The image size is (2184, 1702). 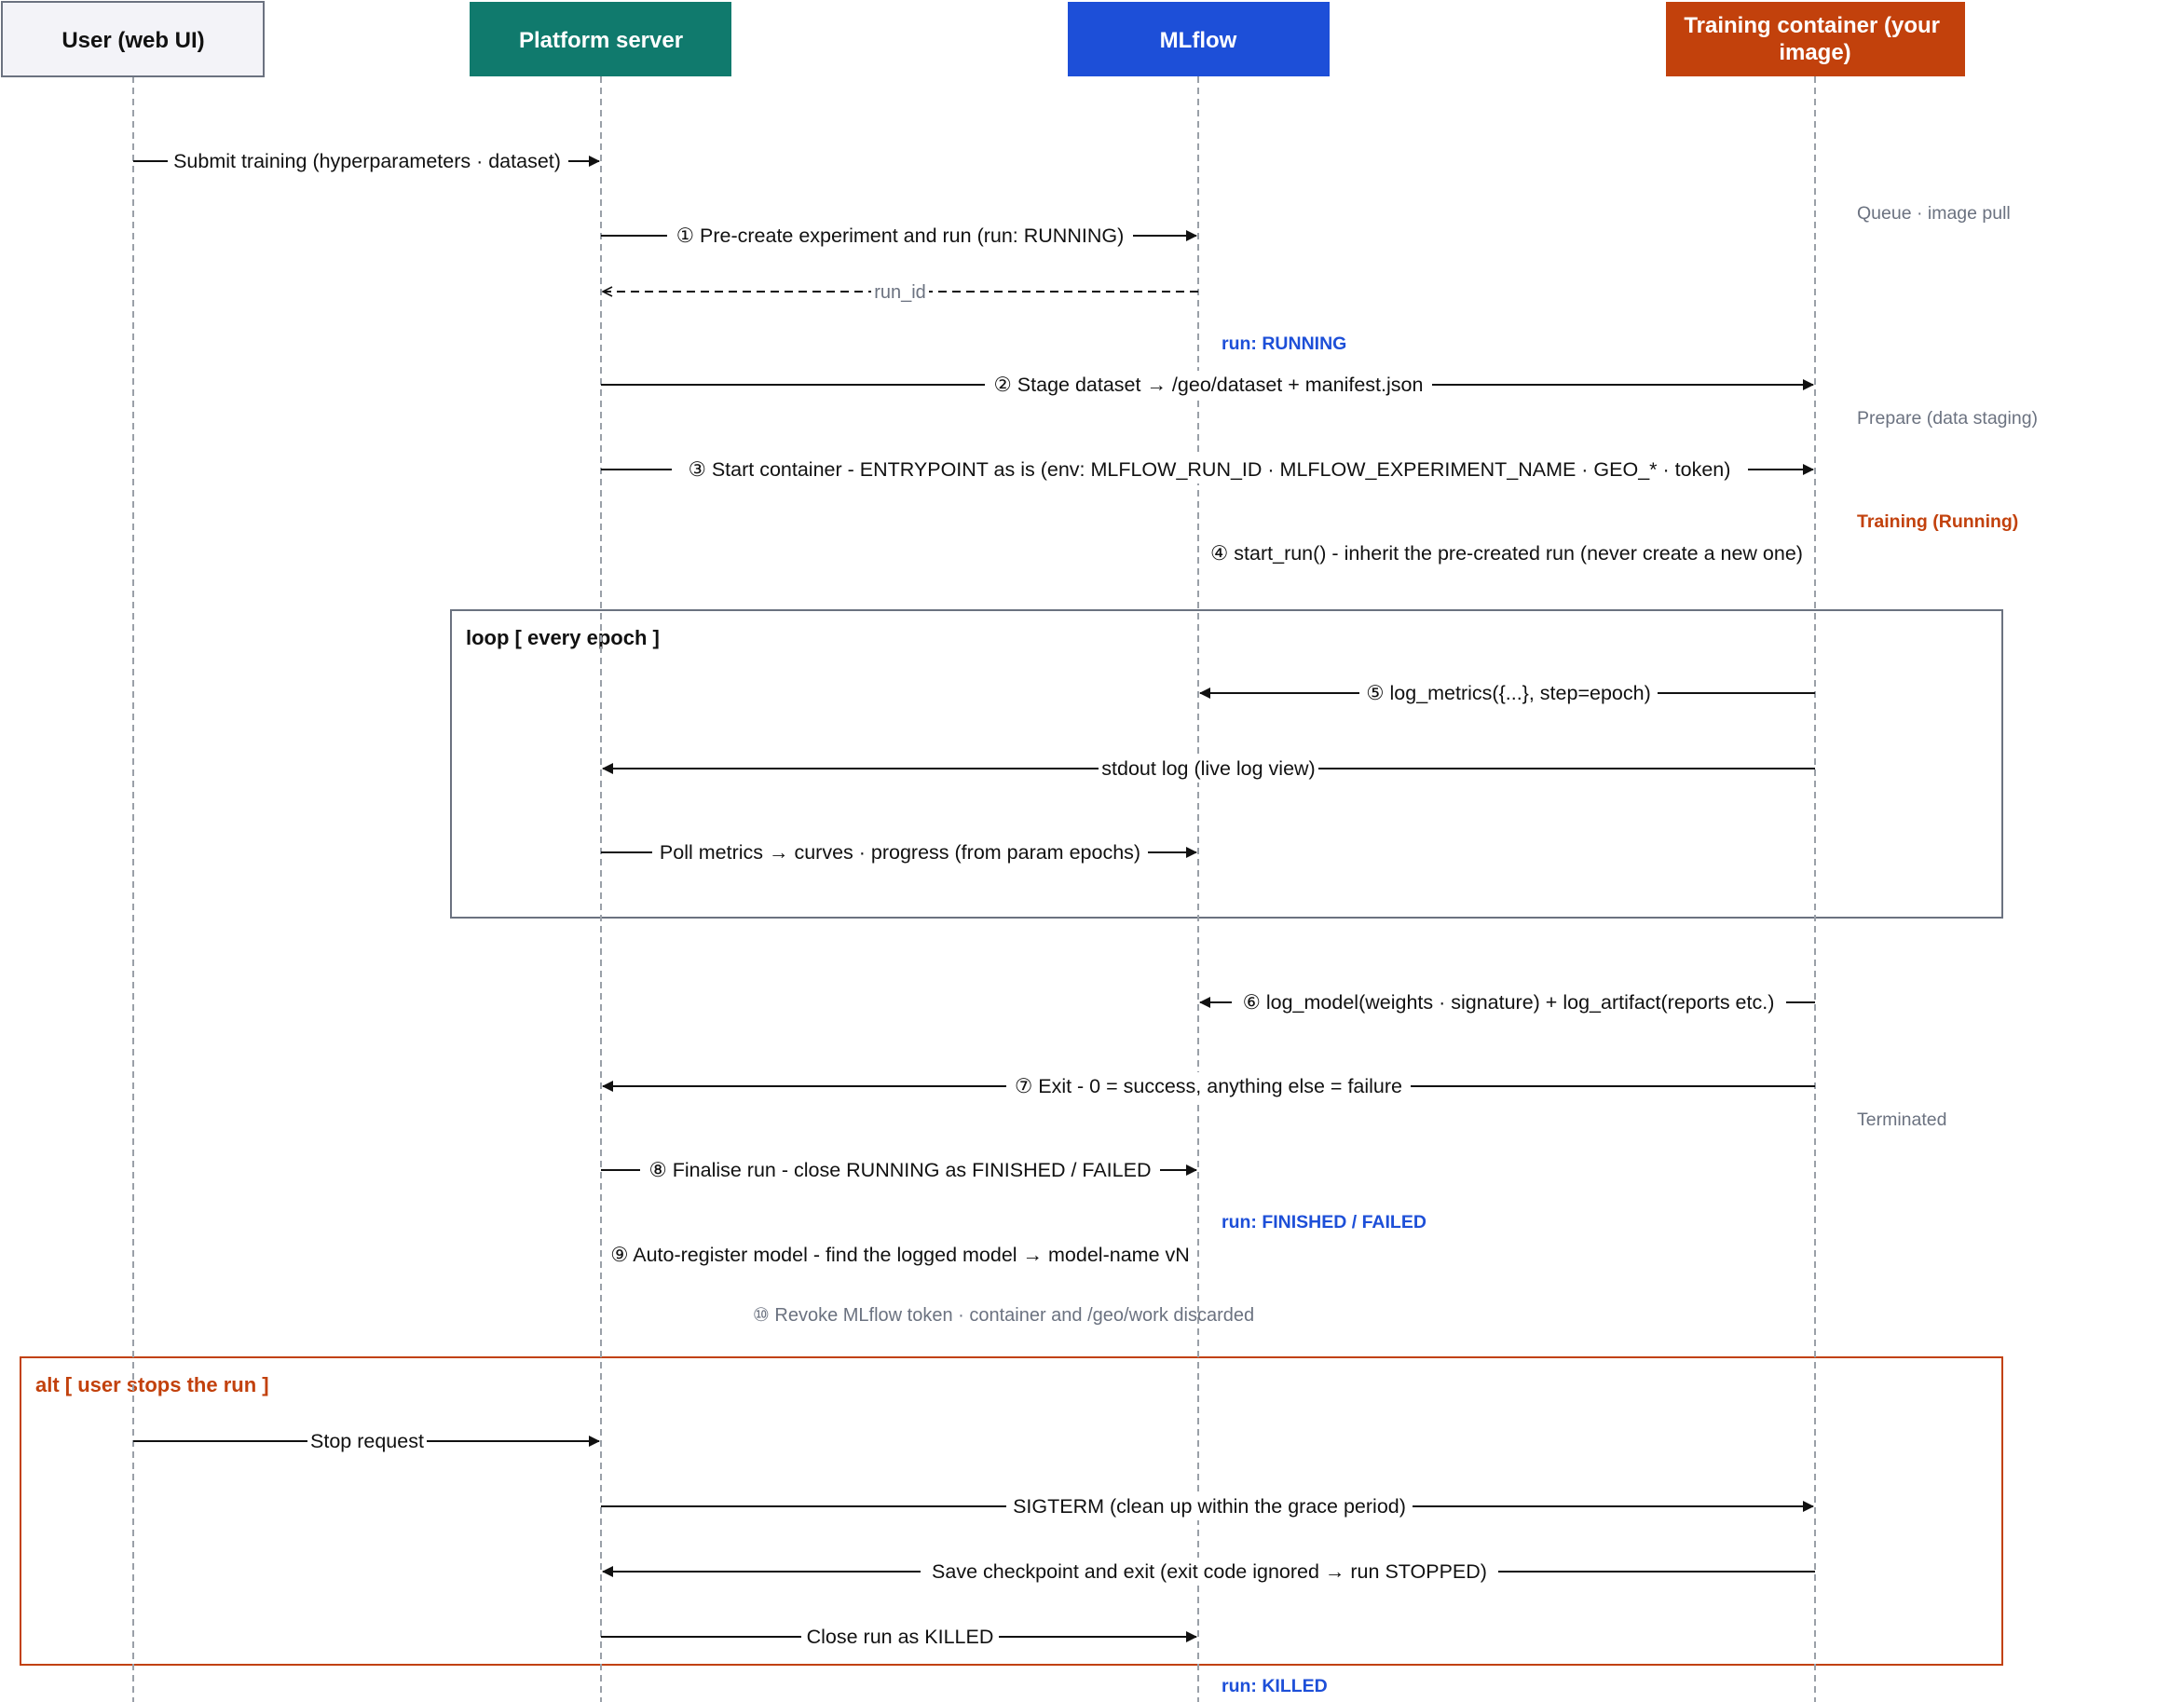 I want to click on participant-user-label: User (web UI), so click(x=132, y=41).